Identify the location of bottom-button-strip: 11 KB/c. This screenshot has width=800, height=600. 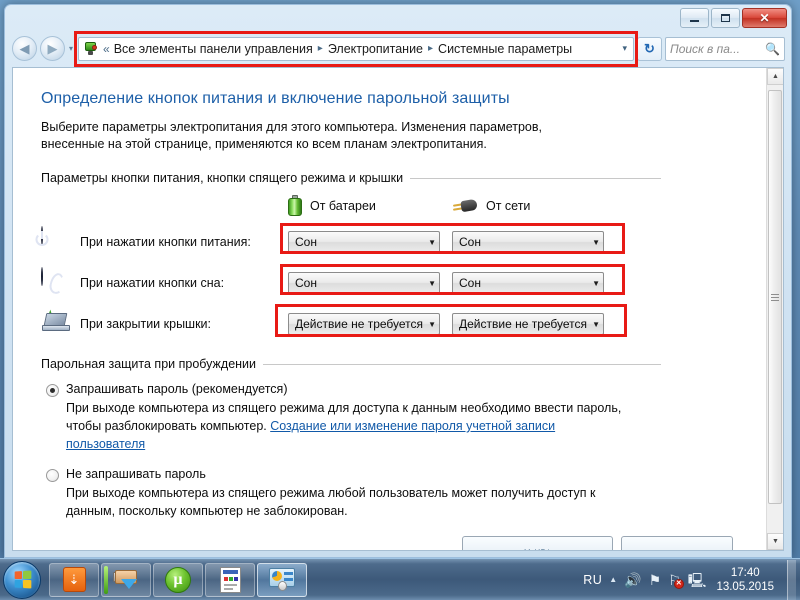
(389, 543).